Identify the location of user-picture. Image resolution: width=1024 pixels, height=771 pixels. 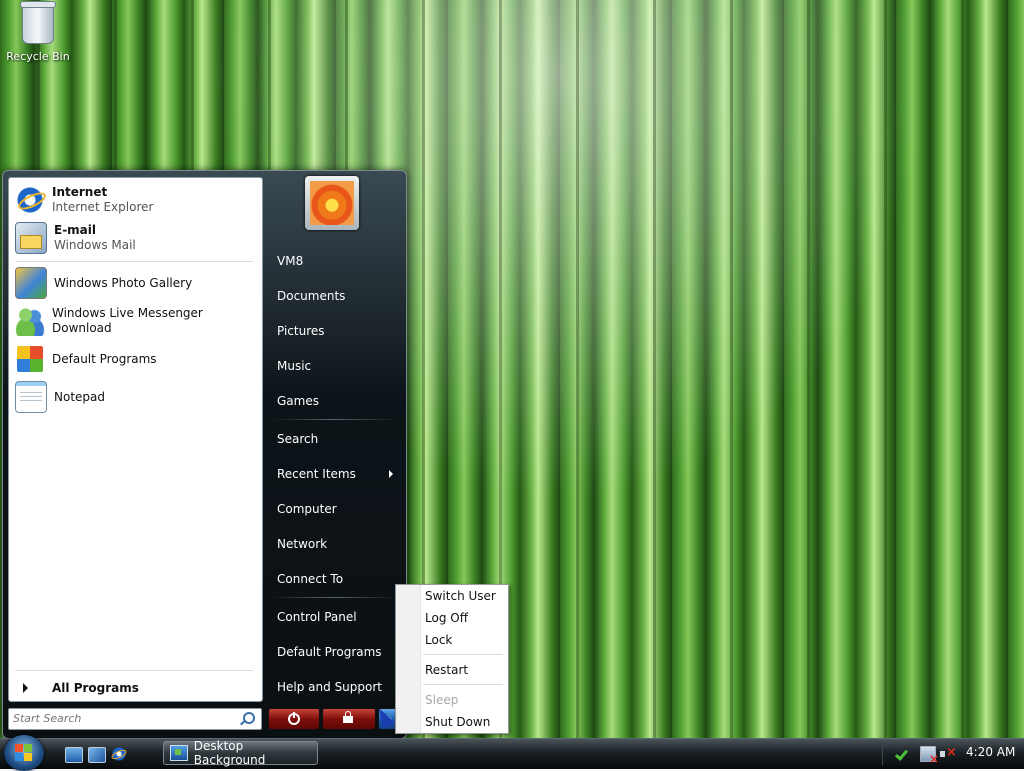
(332, 203).